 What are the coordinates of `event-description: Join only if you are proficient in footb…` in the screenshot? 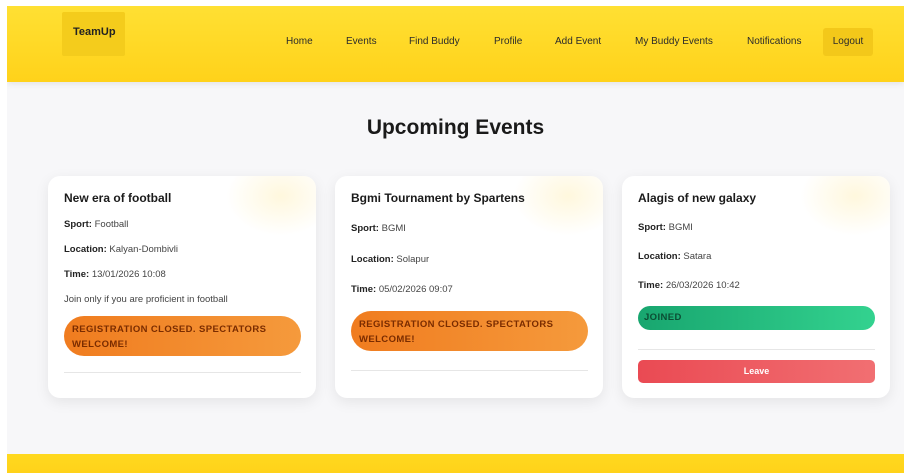 It's located at (146, 299).